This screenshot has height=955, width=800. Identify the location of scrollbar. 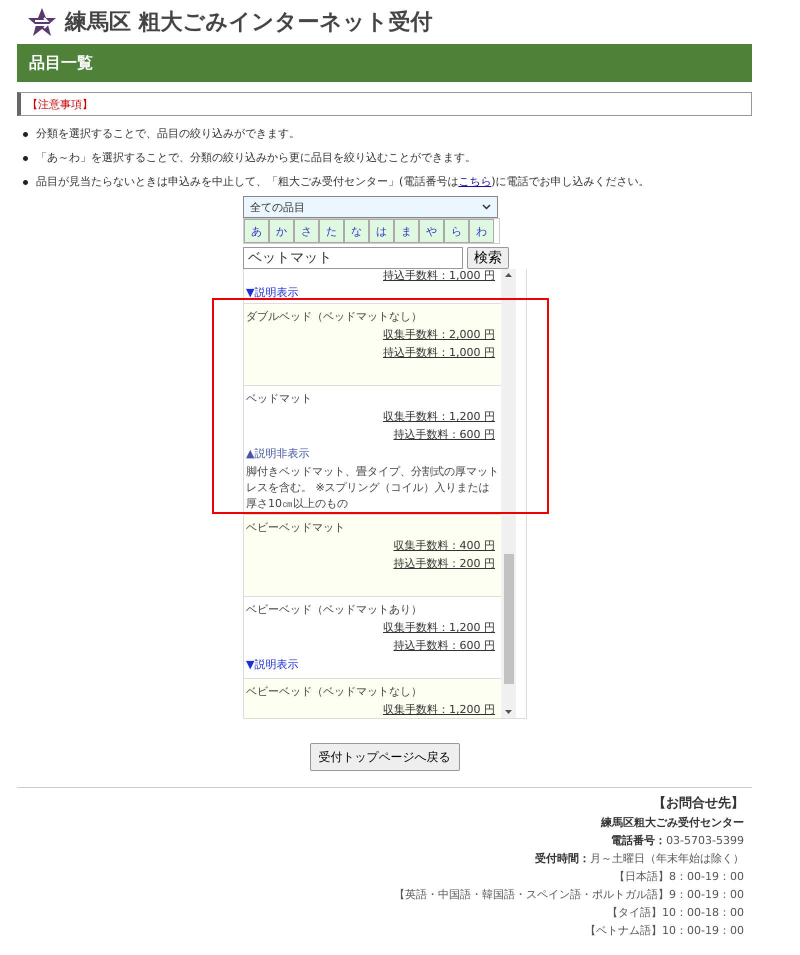
(508, 493).